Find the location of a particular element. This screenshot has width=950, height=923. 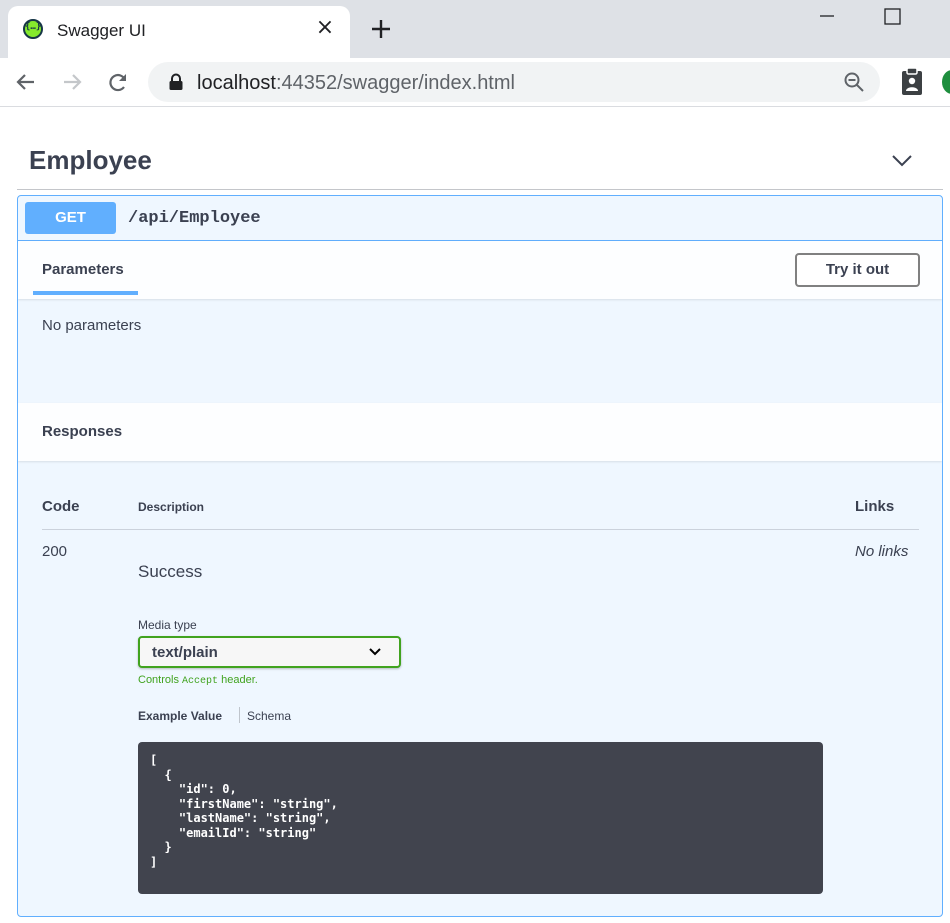

table-divider is located at coordinates (480, 529).